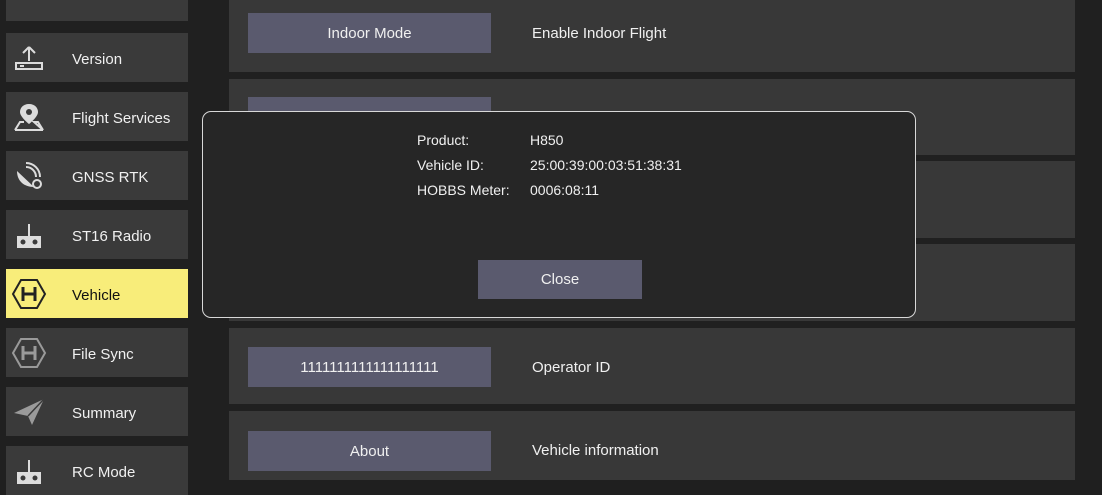 This screenshot has width=1102, height=495. Describe the element at coordinates (121, 118) in the screenshot. I see `sidebar-item-label: Flight Services` at that location.